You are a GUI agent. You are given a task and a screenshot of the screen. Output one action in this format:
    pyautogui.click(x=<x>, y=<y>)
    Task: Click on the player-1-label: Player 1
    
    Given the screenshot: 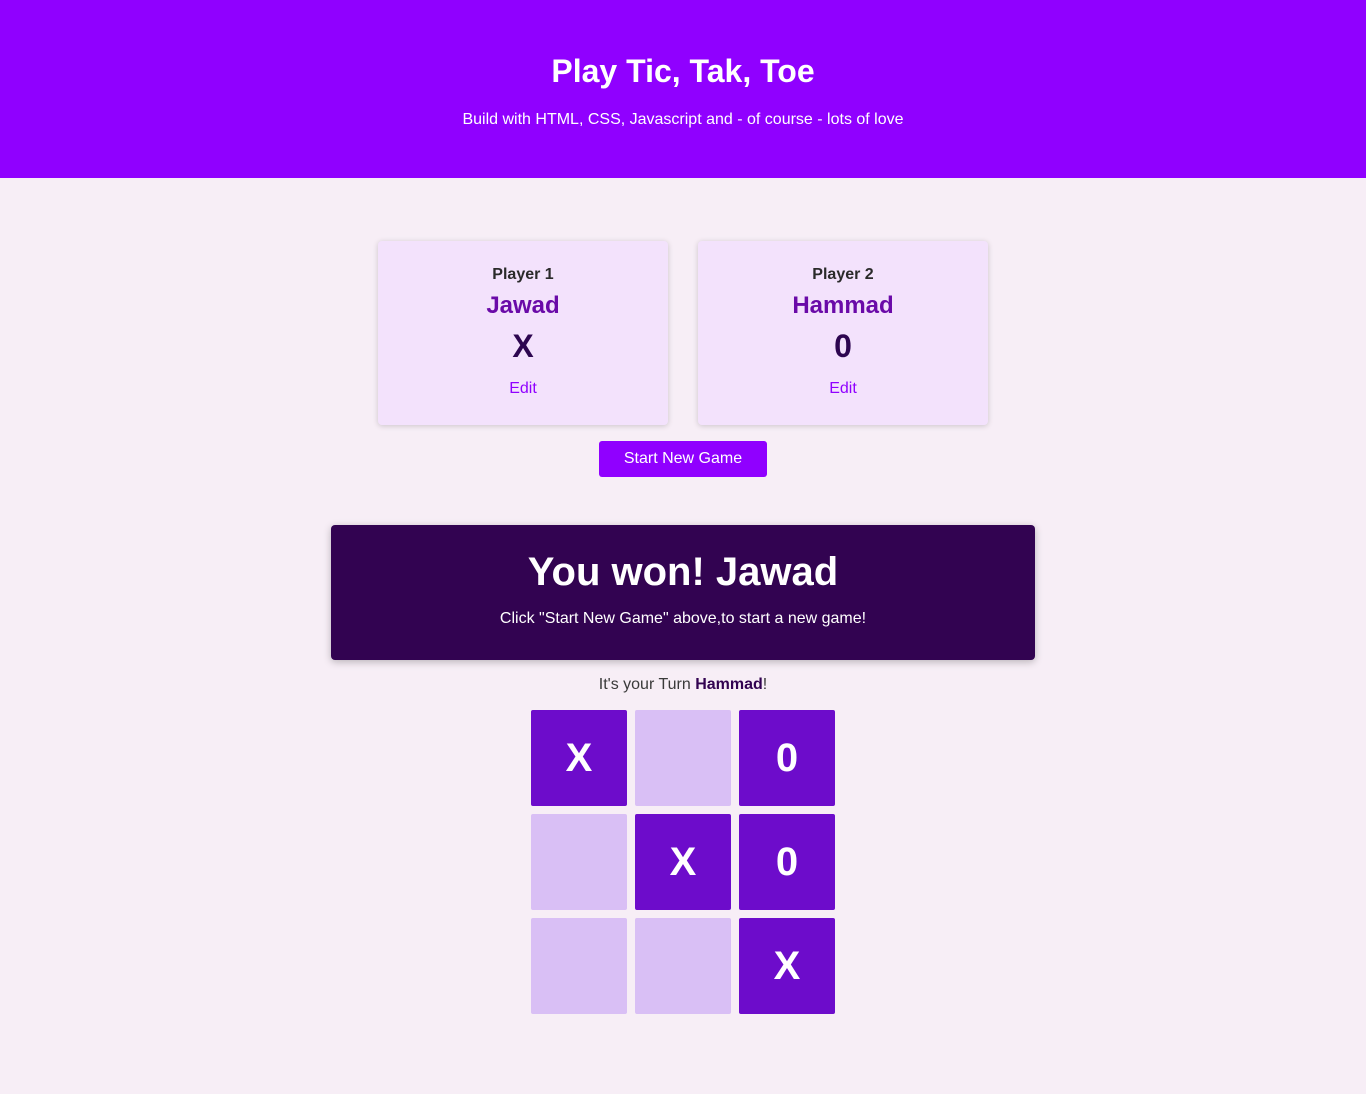 What is the action you would take?
    pyautogui.click(x=523, y=274)
    